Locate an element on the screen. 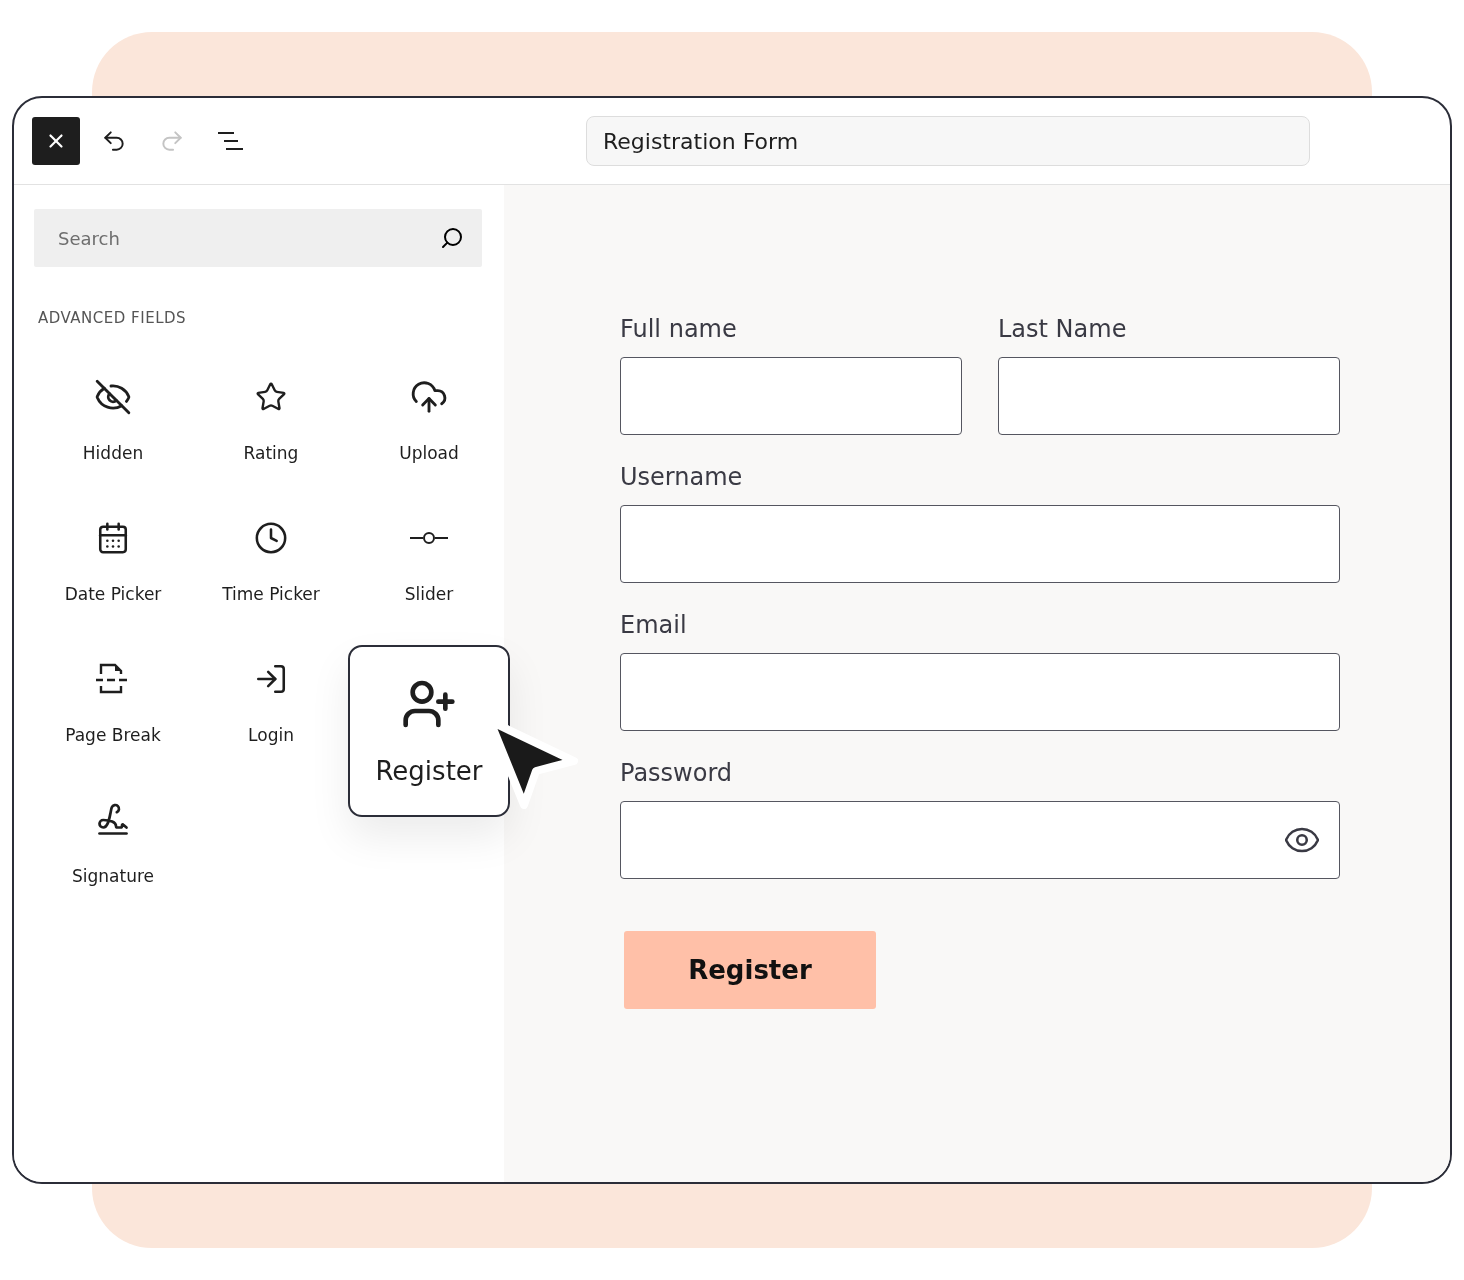 The width and height of the screenshot is (1464, 1280). calendar-icon is located at coordinates (113, 538).